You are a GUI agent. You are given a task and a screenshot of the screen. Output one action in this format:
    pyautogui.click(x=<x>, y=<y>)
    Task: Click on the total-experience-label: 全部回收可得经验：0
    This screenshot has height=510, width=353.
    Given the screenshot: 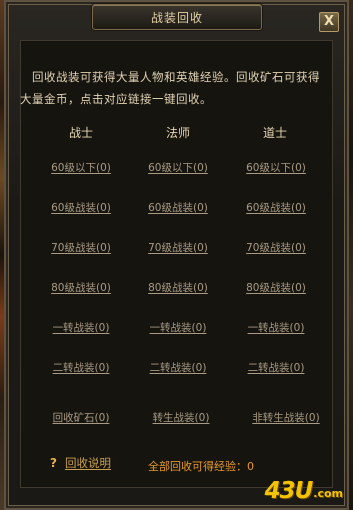 What is the action you would take?
    pyautogui.click(x=201, y=466)
    